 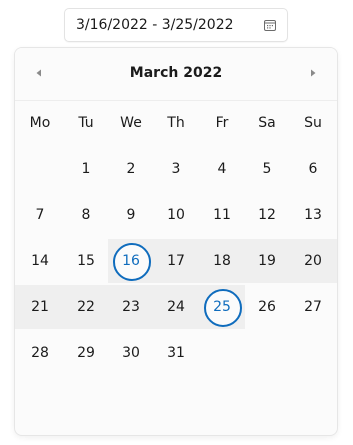 I want to click on day-number: 16, so click(x=131, y=261).